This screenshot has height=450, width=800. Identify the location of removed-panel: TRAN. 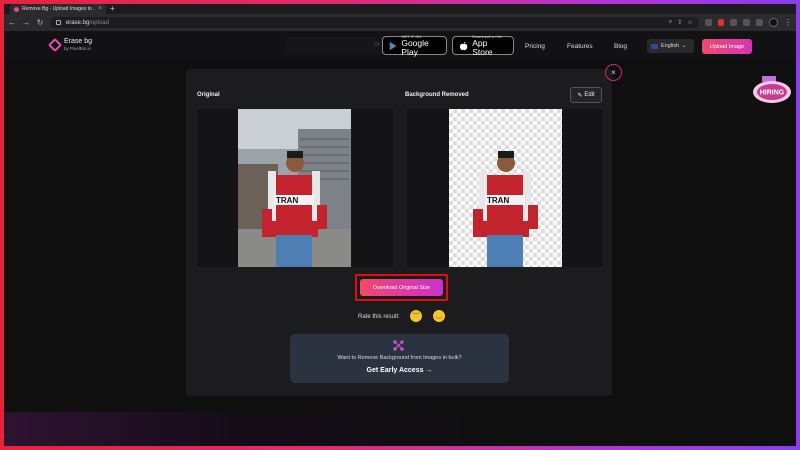
(505, 188).